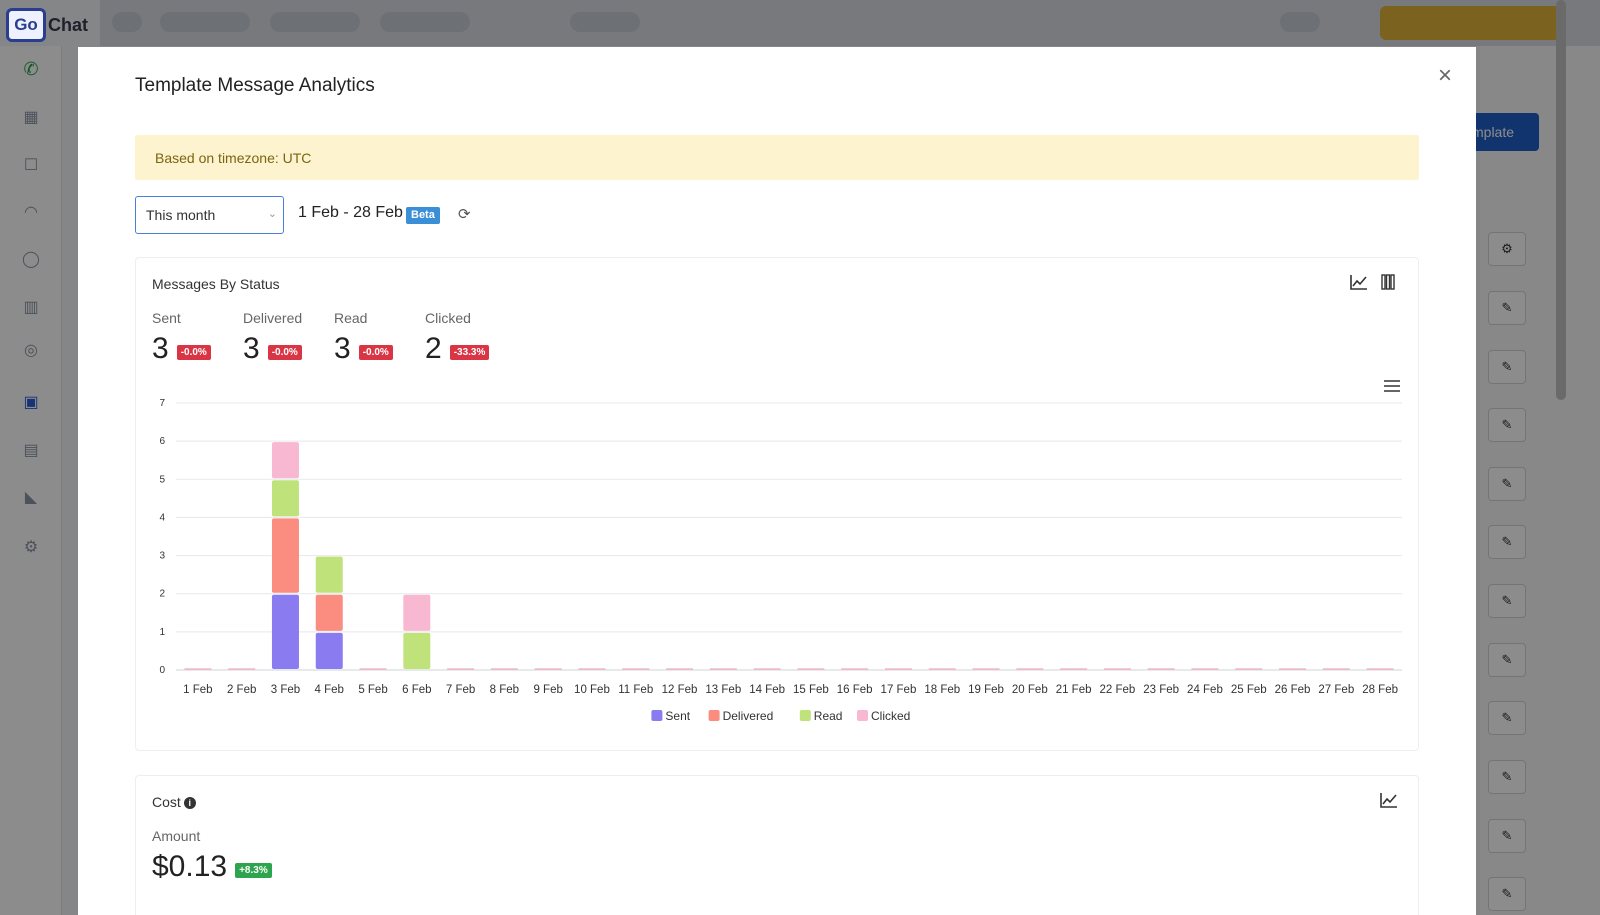 The image size is (1600, 915). What do you see at coordinates (176, 836) in the screenshot?
I see `stat-label: Amount` at bounding box center [176, 836].